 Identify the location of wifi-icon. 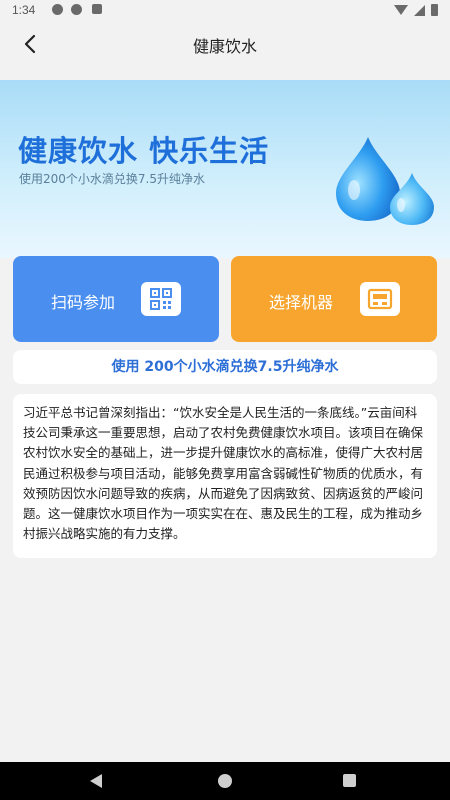
(401, 10).